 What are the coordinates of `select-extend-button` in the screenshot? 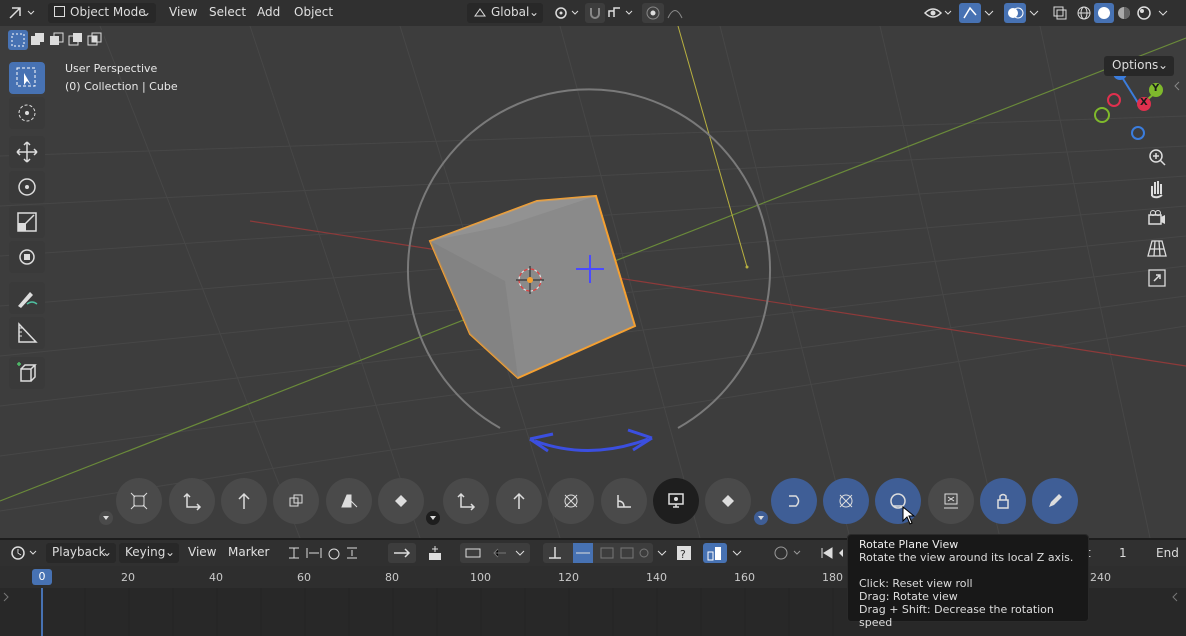 It's located at (37, 40).